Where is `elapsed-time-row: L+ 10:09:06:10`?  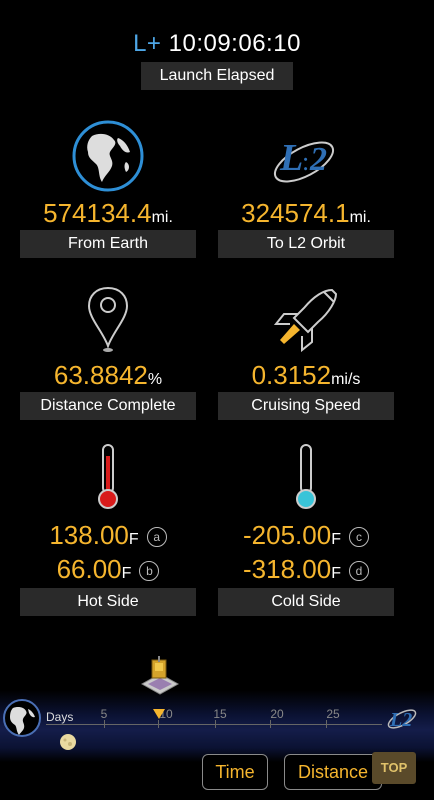
elapsed-time-row: L+ 10:09:06:10 is located at coordinates (217, 44).